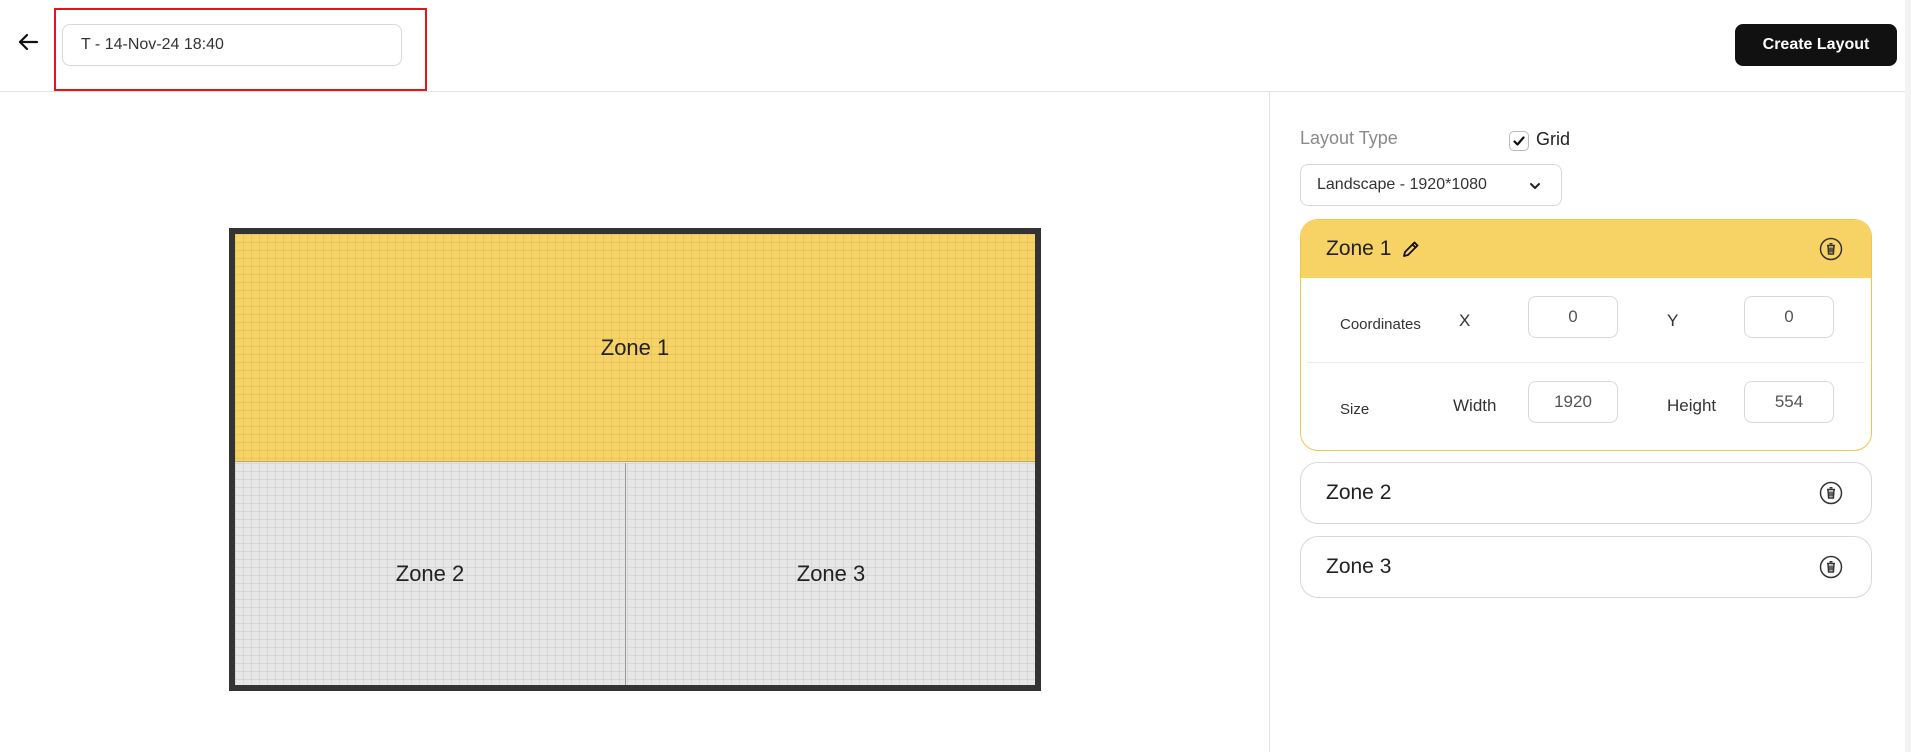 Image resolution: width=1911 pixels, height=752 pixels. I want to click on coordinates-row: Coordinates X Y, so click(1586, 320).